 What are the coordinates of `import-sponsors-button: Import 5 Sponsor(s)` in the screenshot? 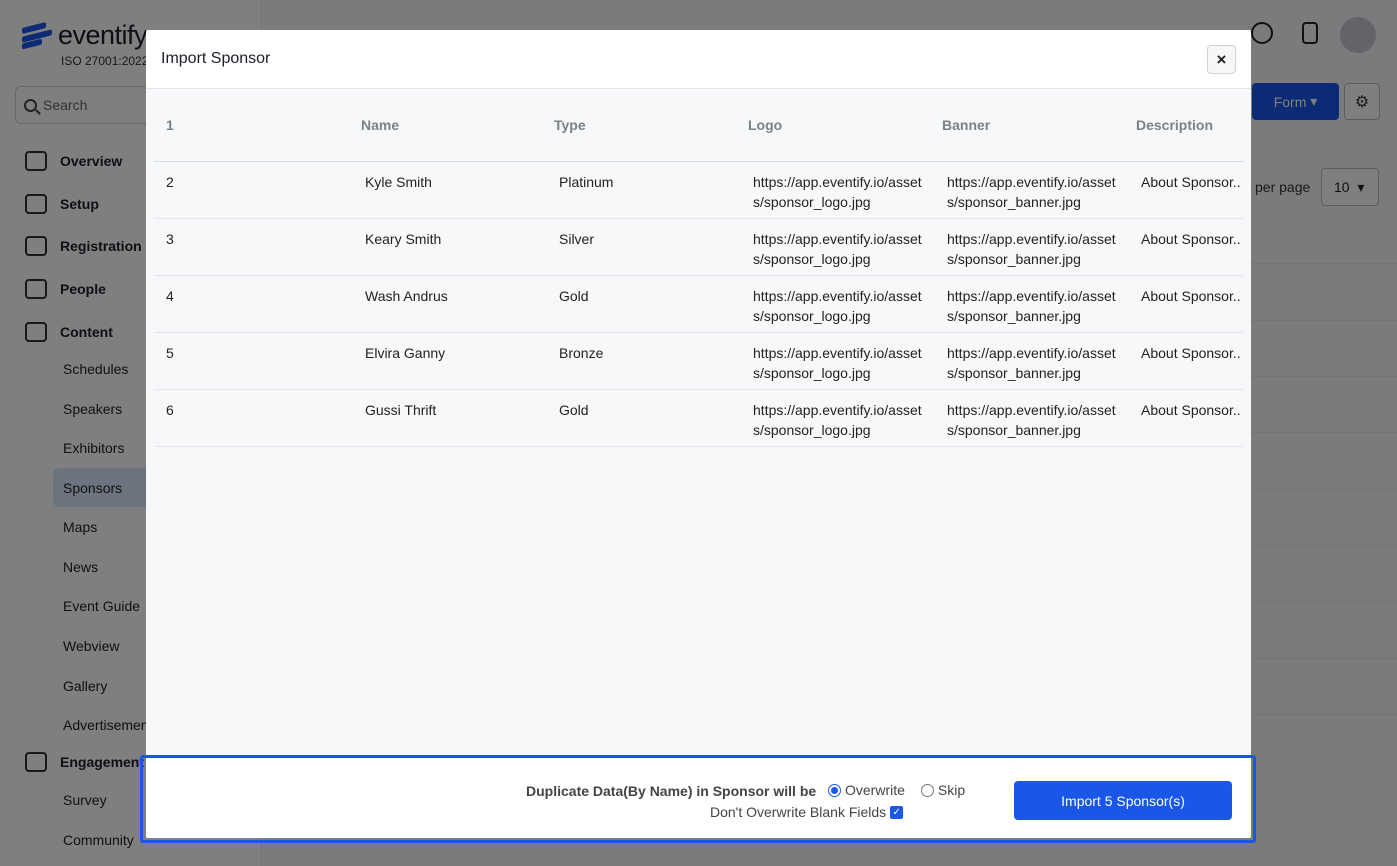 It's located at (1123, 800).